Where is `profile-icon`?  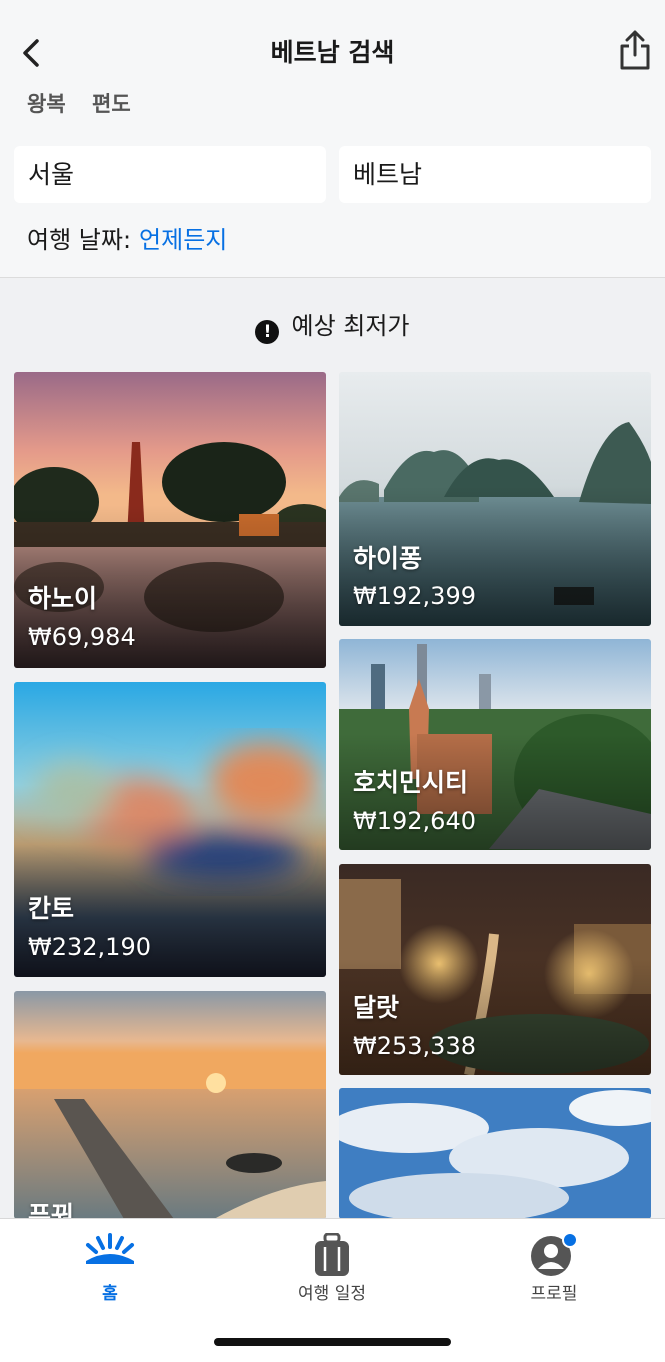
profile-icon is located at coordinates (554, 1254).